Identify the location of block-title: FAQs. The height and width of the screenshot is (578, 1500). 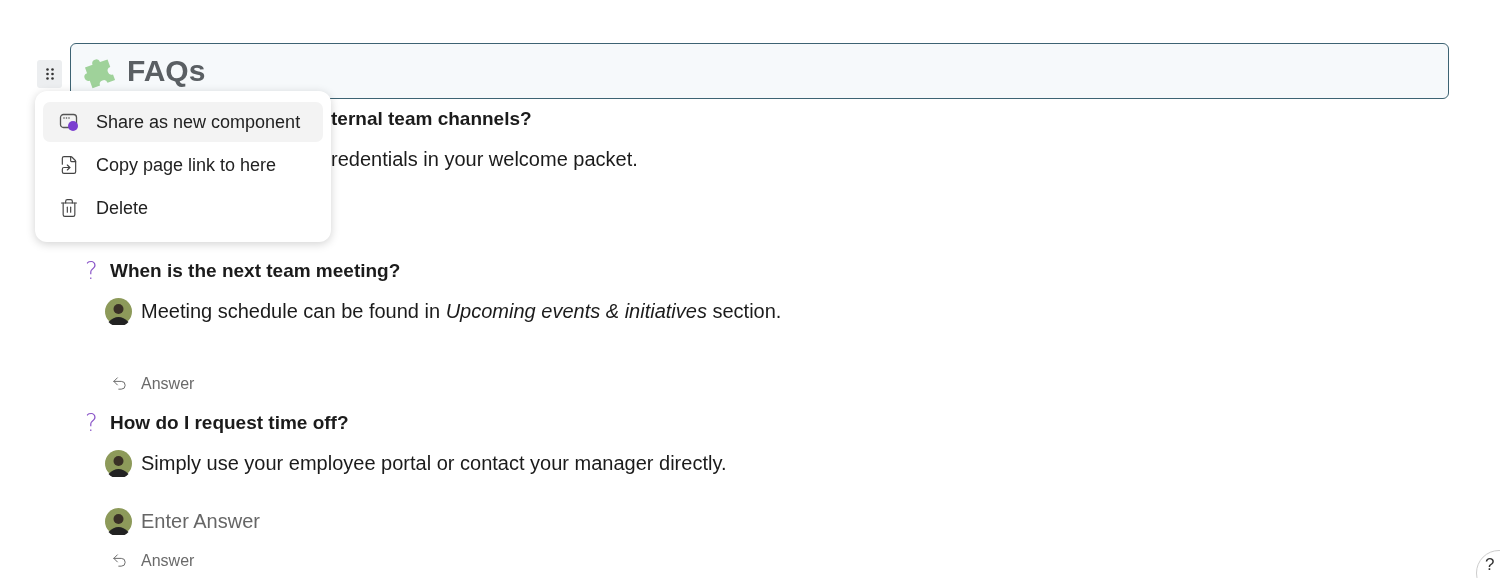
(166, 71).